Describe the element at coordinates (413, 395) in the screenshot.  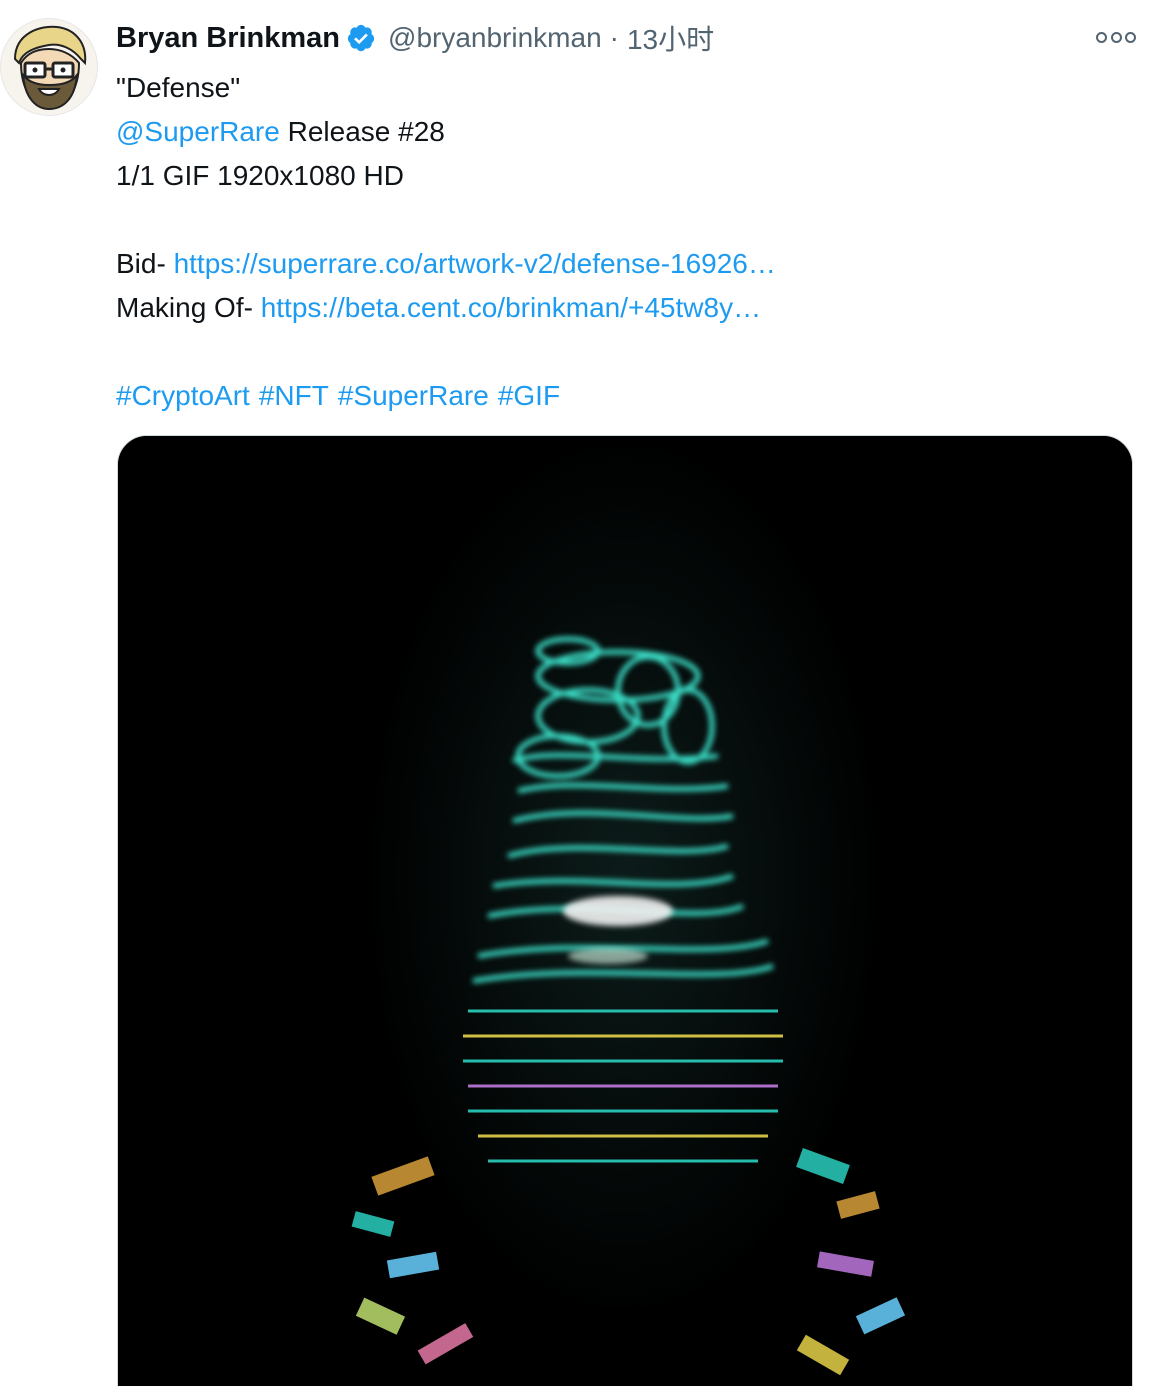
I see `hashtag-link: #SuperRare` at that location.